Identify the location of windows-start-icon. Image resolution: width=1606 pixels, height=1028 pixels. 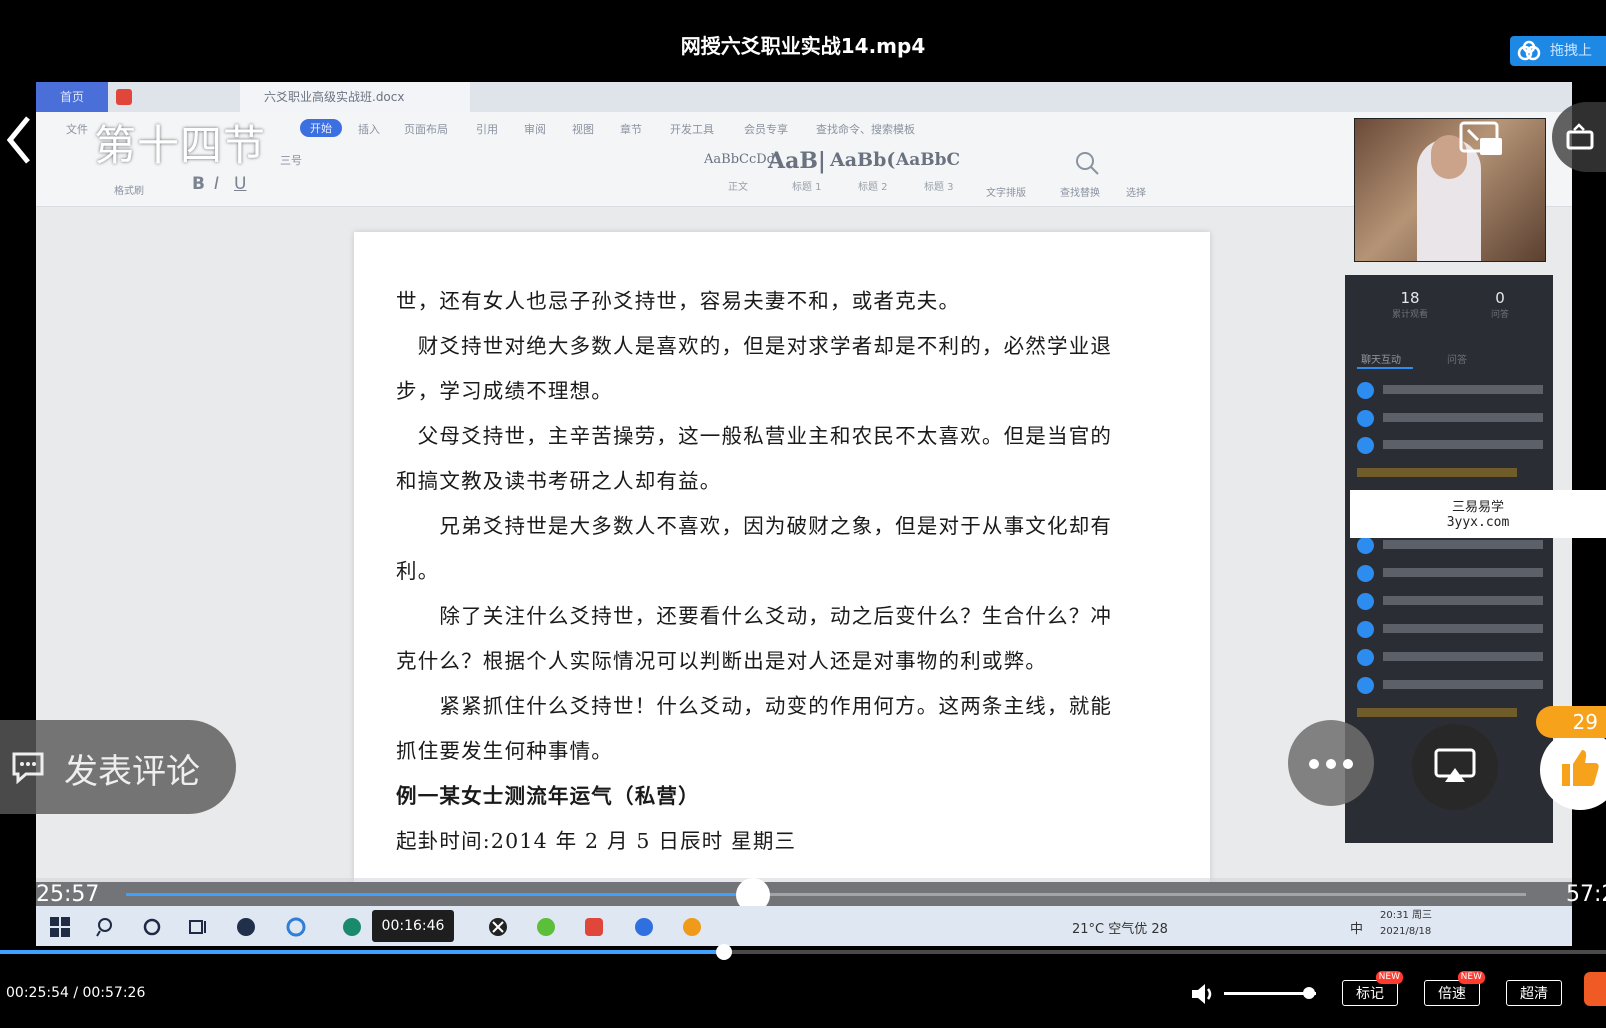
(60, 927).